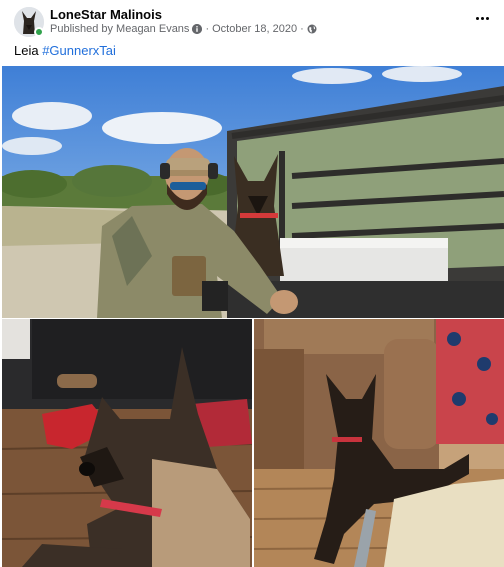  Describe the element at coordinates (197, 29) in the screenshot. I see `info-icon` at that location.